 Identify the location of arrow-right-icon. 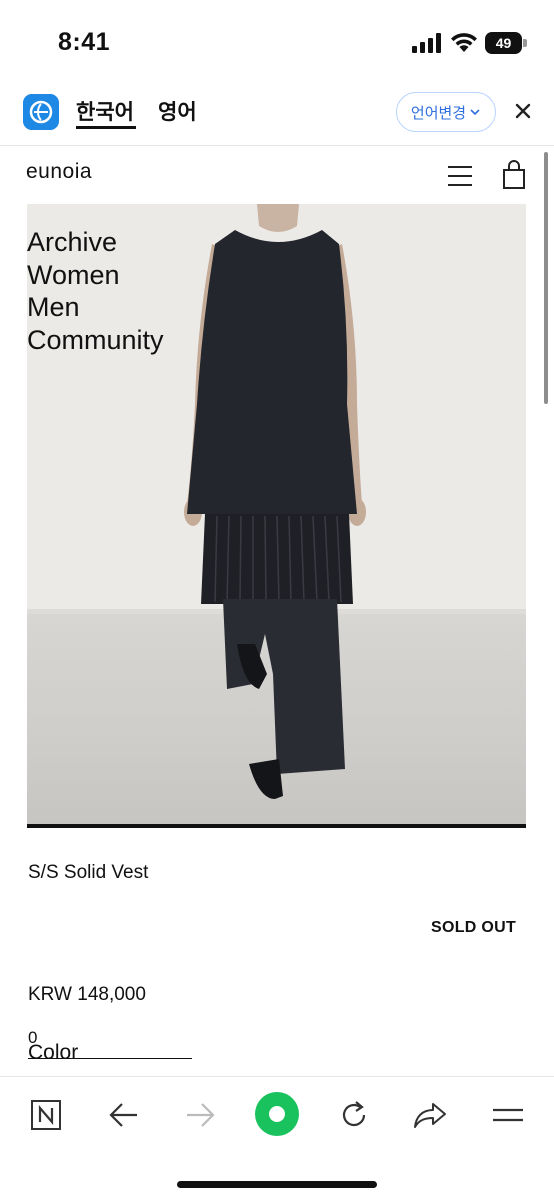
(201, 1115).